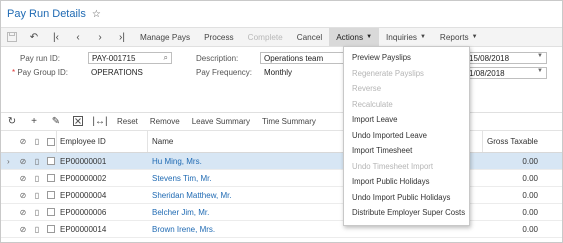 The width and height of the screenshot is (563, 243). I want to click on employee-id-cell: EP00000006, so click(83, 212).